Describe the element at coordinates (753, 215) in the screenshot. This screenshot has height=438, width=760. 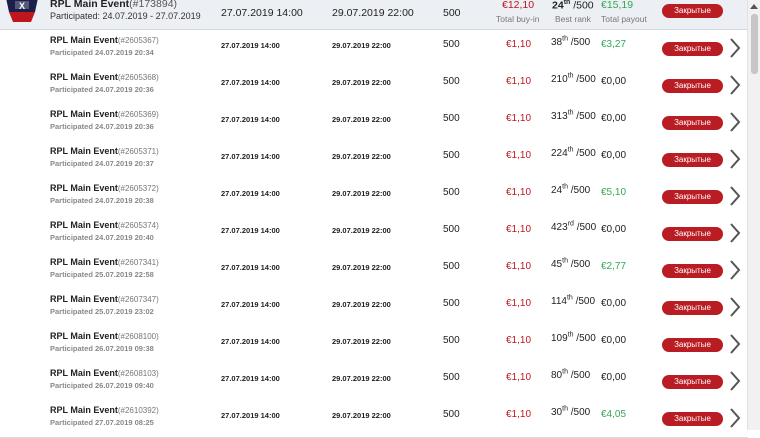
I see `vertical-scrollbar` at that location.